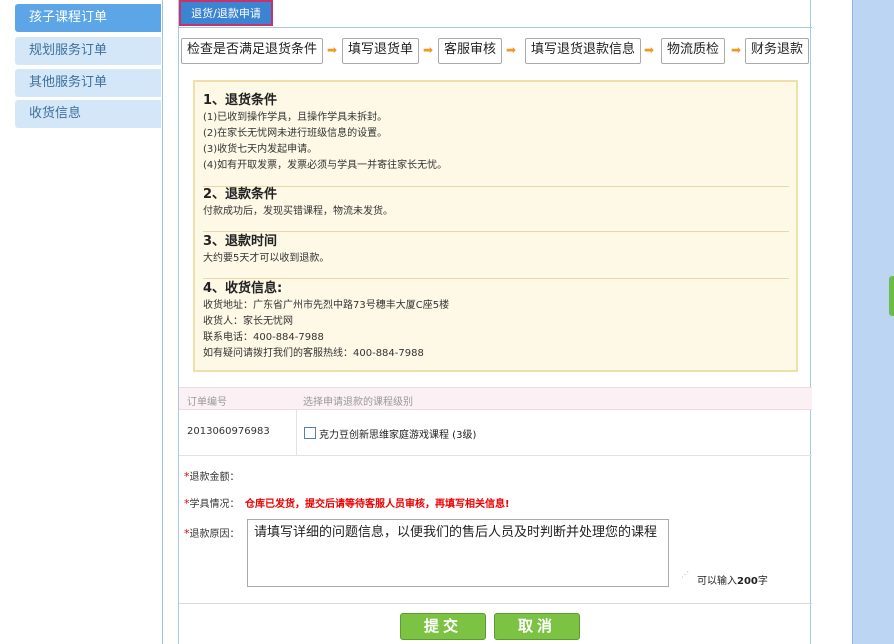 This screenshot has height=644, width=894. Describe the element at coordinates (693, 51) in the screenshot. I see `step-logistics-inspection: 物流质检` at that location.